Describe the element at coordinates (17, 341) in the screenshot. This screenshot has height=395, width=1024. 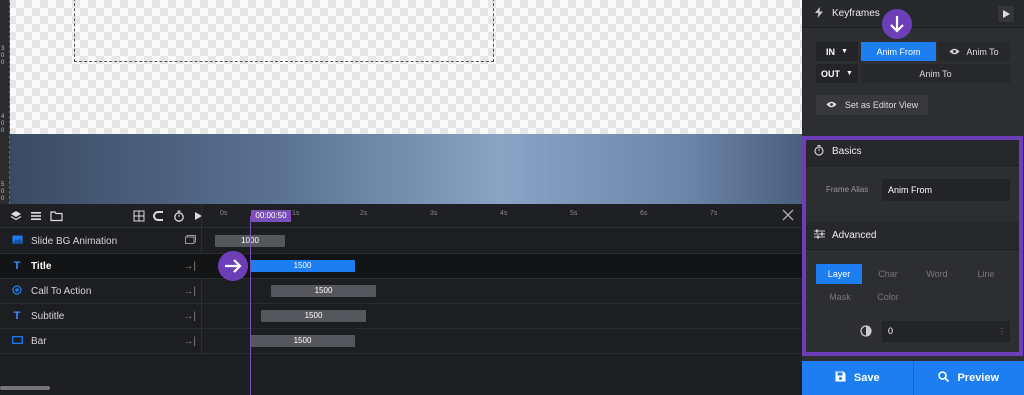
I see `rectangle-icon` at that location.